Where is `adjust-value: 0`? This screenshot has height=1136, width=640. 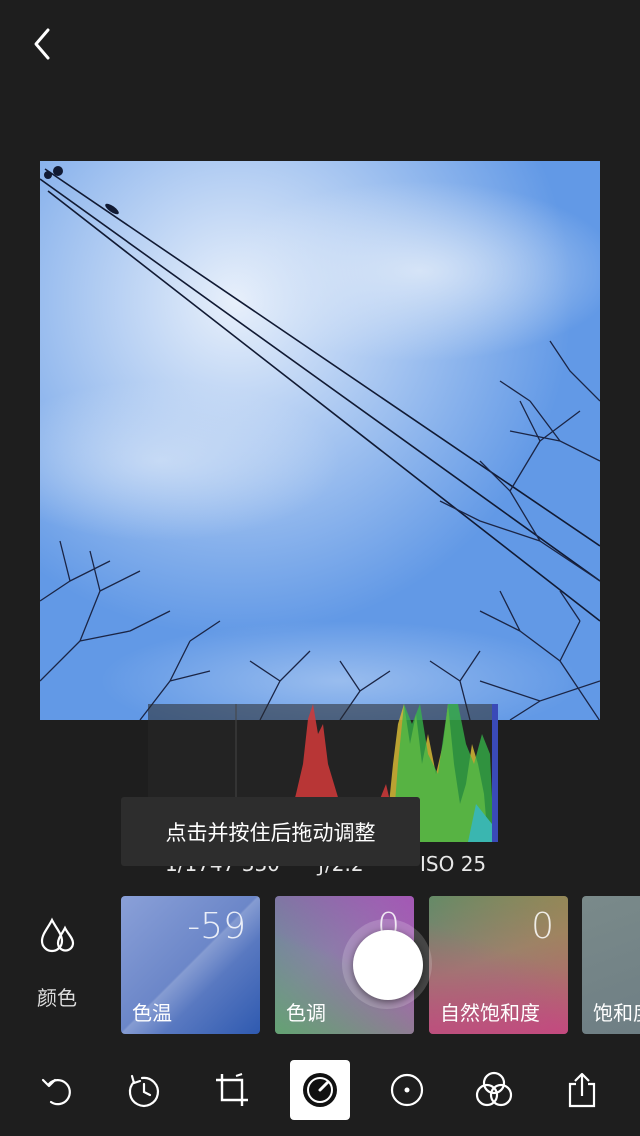
adjust-value: 0 is located at coordinates (542, 926).